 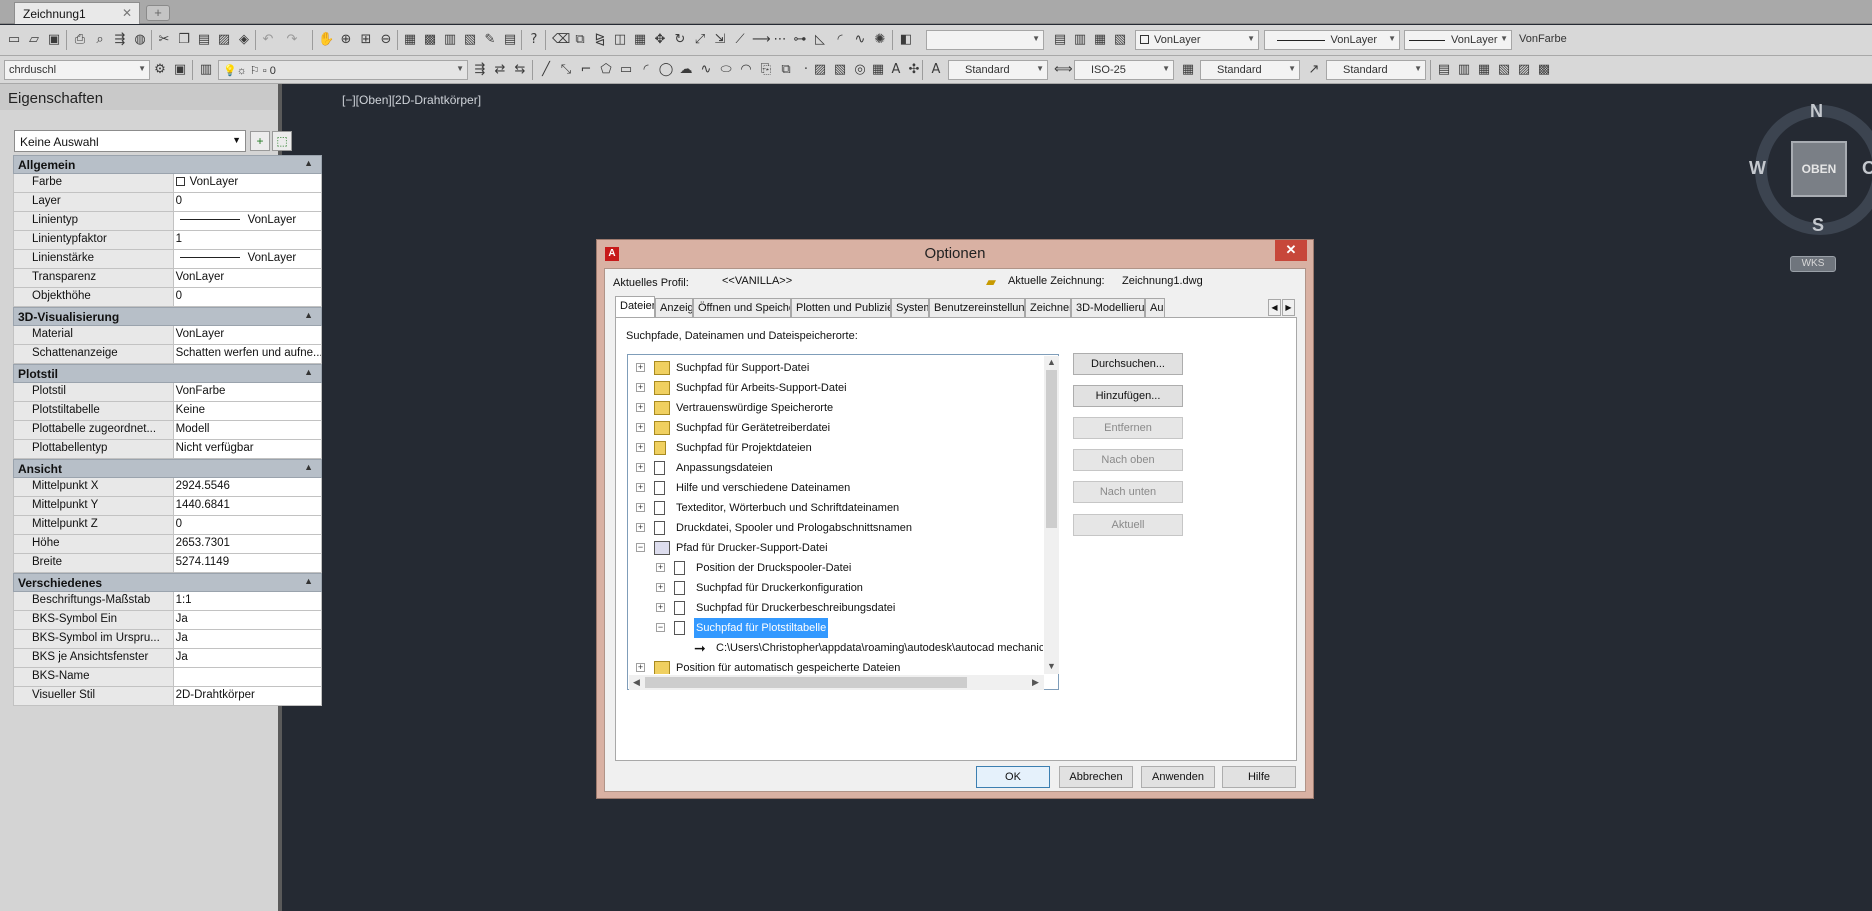 What do you see at coordinates (626, 70) in the screenshot?
I see `rectangle-icon: ▭` at bounding box center [626, 70].